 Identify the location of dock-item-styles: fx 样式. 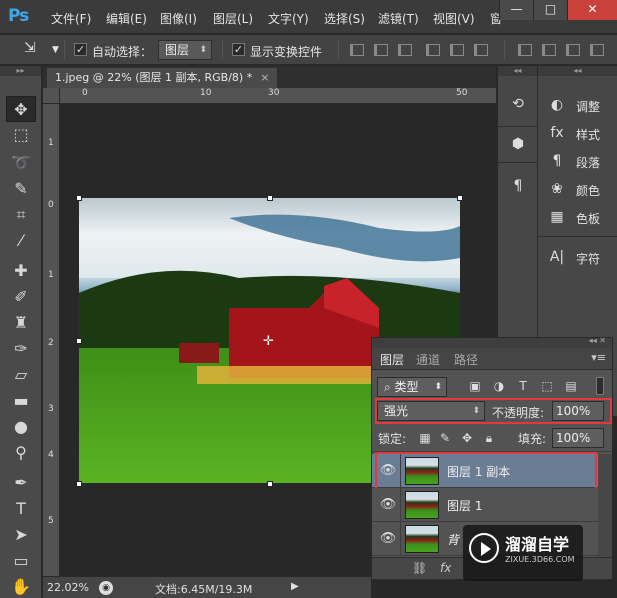
(579, 133).